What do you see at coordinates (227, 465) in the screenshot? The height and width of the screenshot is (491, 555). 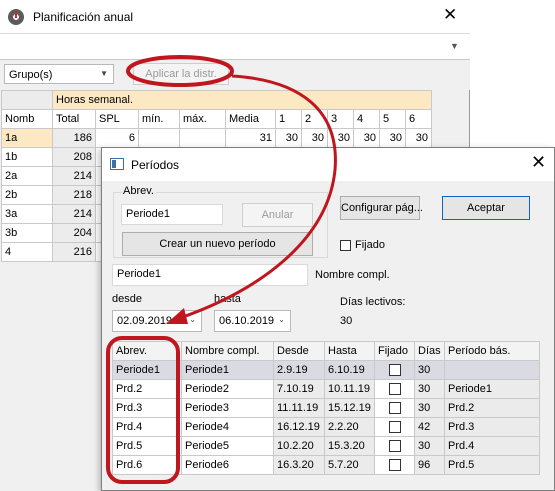 I see `cell-fullname: Periode6` at bounding box center [227, 465].